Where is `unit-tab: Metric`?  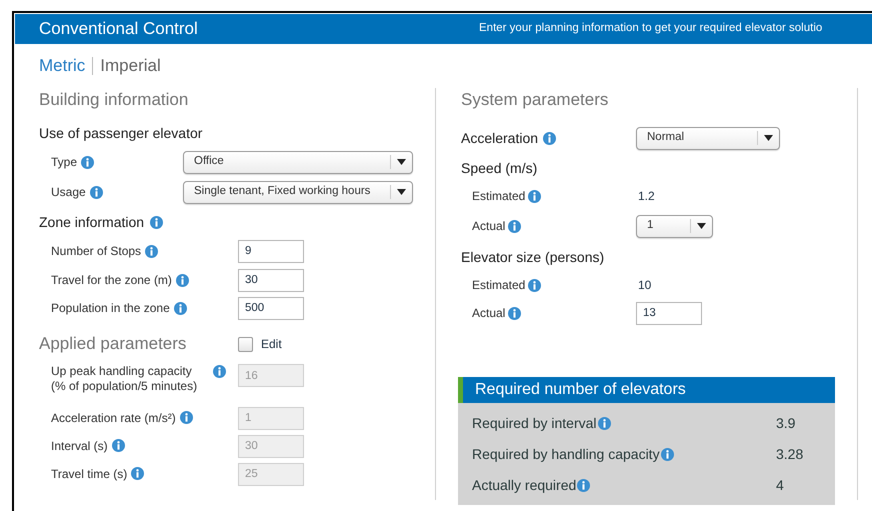 unit-tab: Metric is located at coordinates (62, 66).